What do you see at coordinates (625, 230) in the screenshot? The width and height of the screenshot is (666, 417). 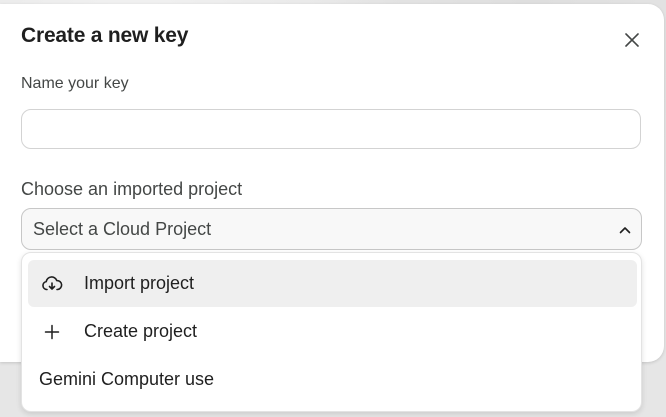 I see `chevron-up-icon` at bounding box center [625, 230].